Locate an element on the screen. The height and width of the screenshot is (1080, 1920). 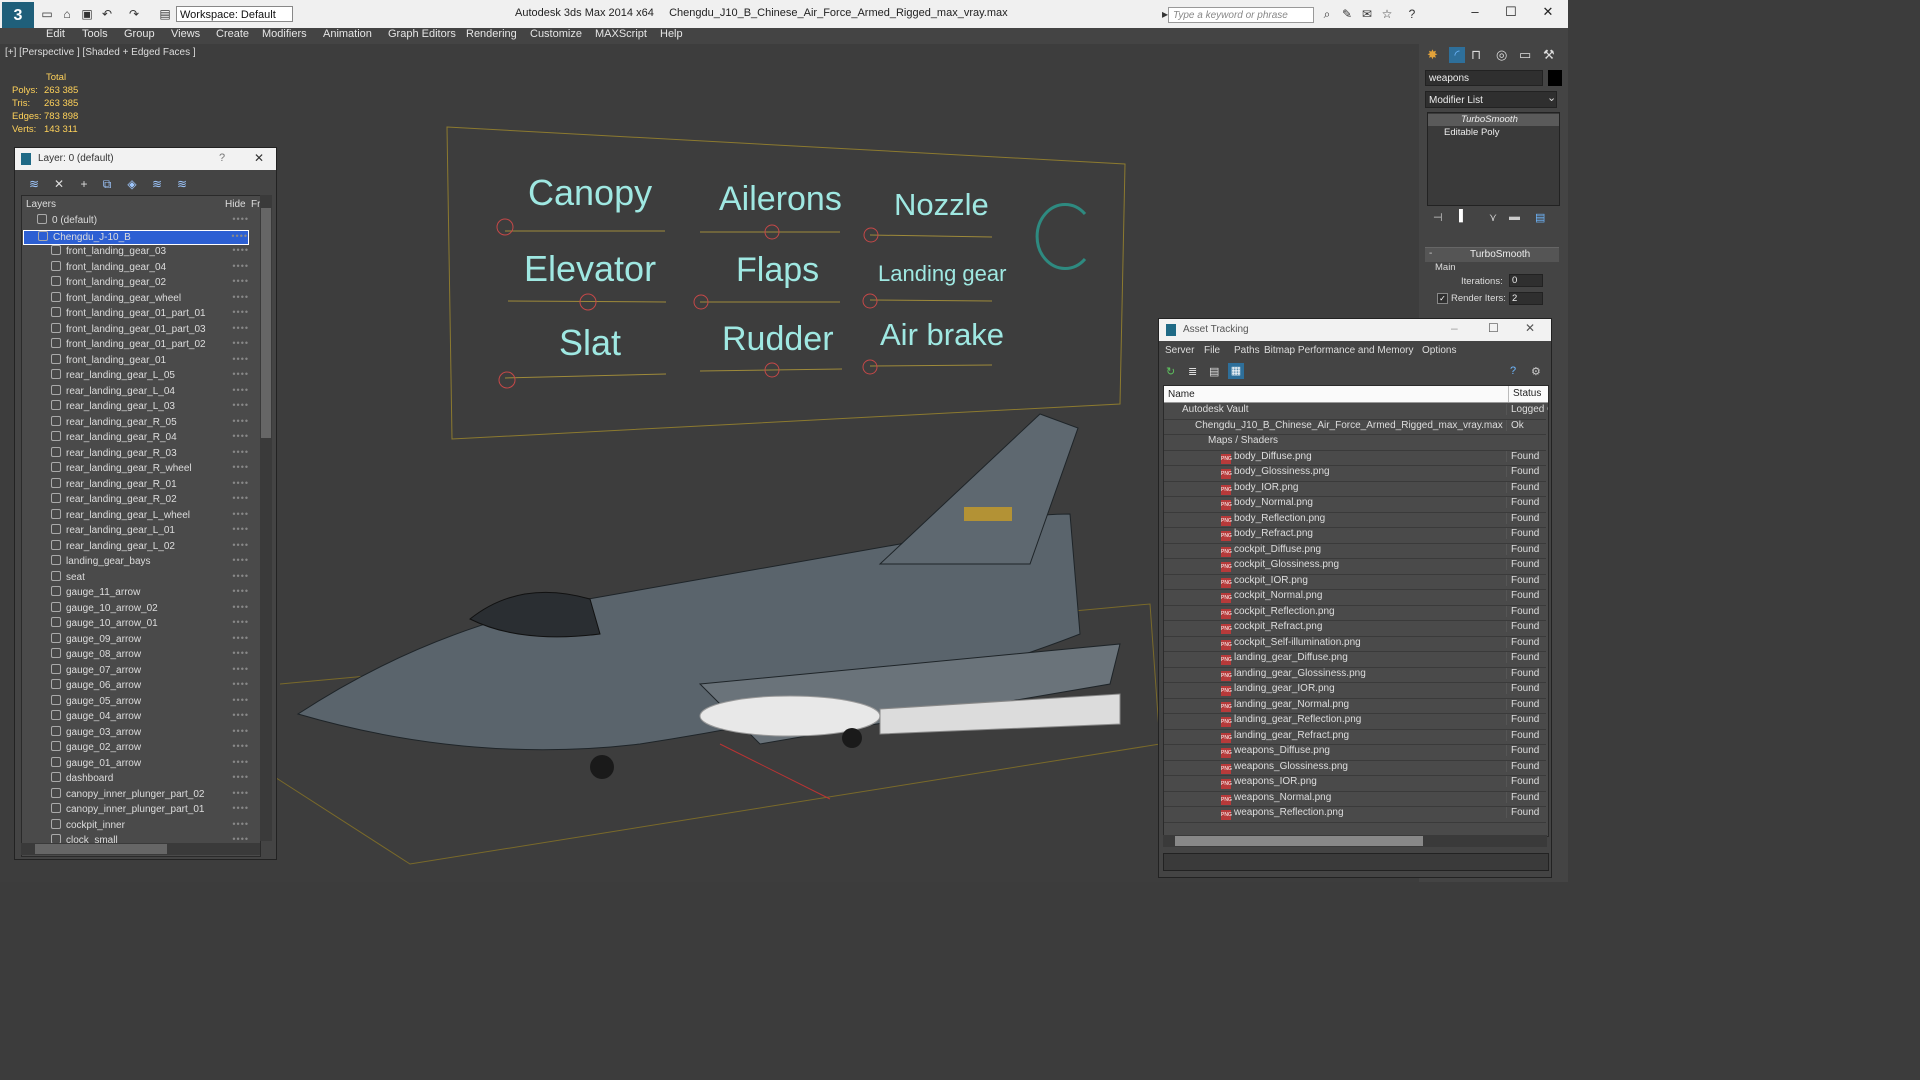
rollout-turbosmooth-header: - TurboSmooth is located at coordinates (1492, 254).